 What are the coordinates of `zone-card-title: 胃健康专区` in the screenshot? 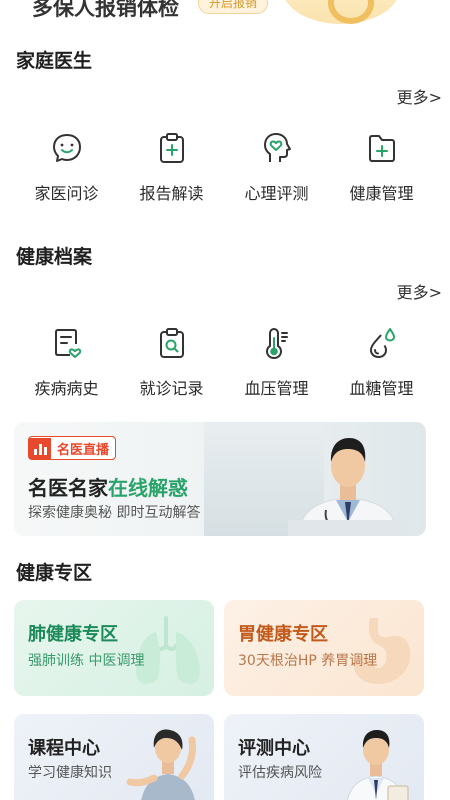 It's located at (283, 634).